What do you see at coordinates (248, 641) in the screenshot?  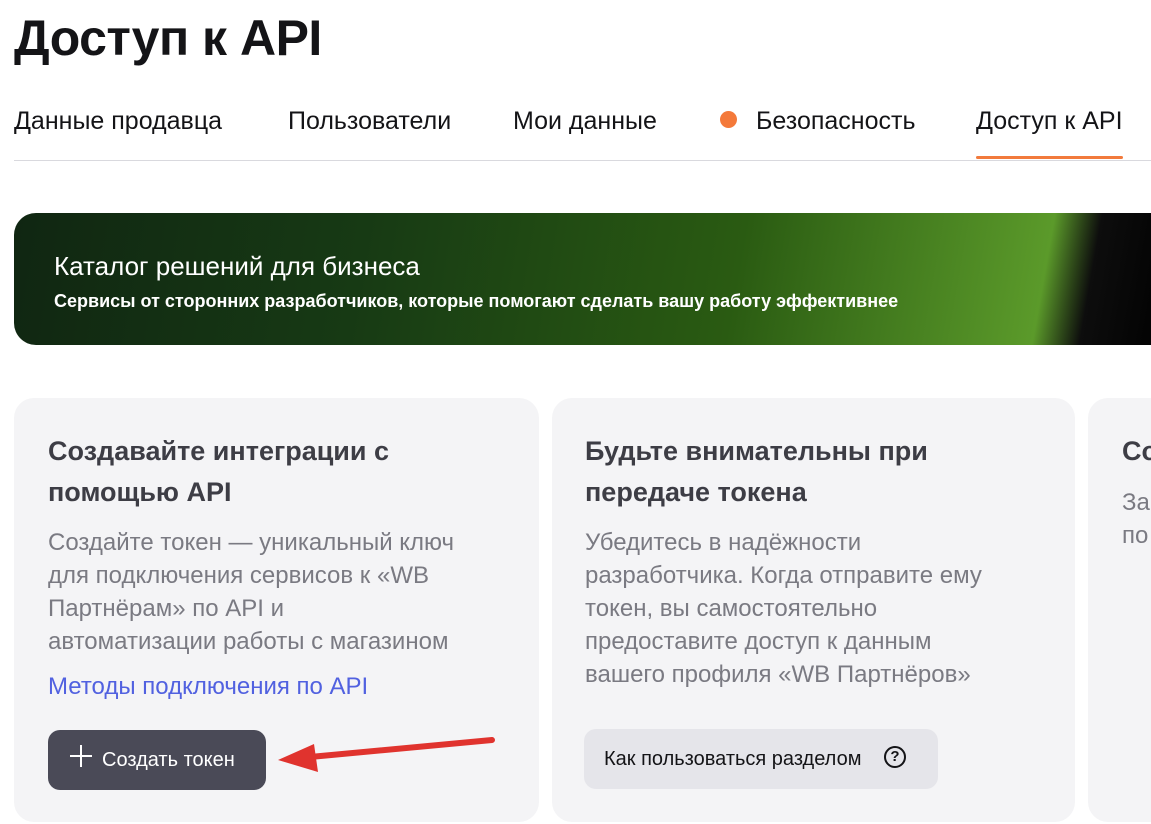 I see `card-text-line: автоматизации работы с магазином` at bounding box center [248, 641].